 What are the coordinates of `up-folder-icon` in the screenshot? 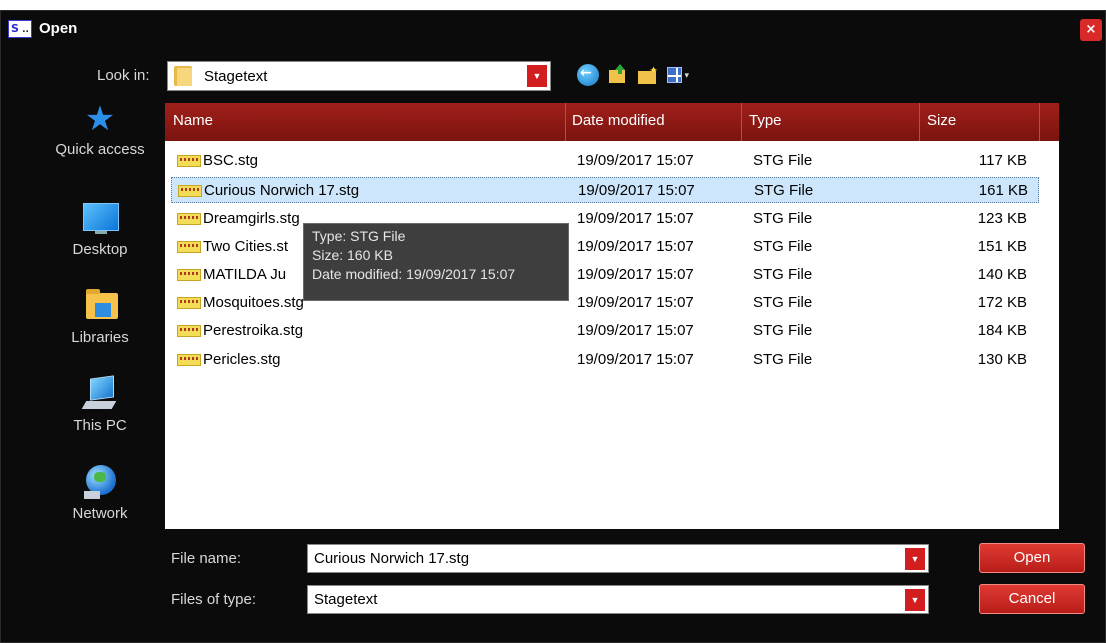 It's located at (618, 75).